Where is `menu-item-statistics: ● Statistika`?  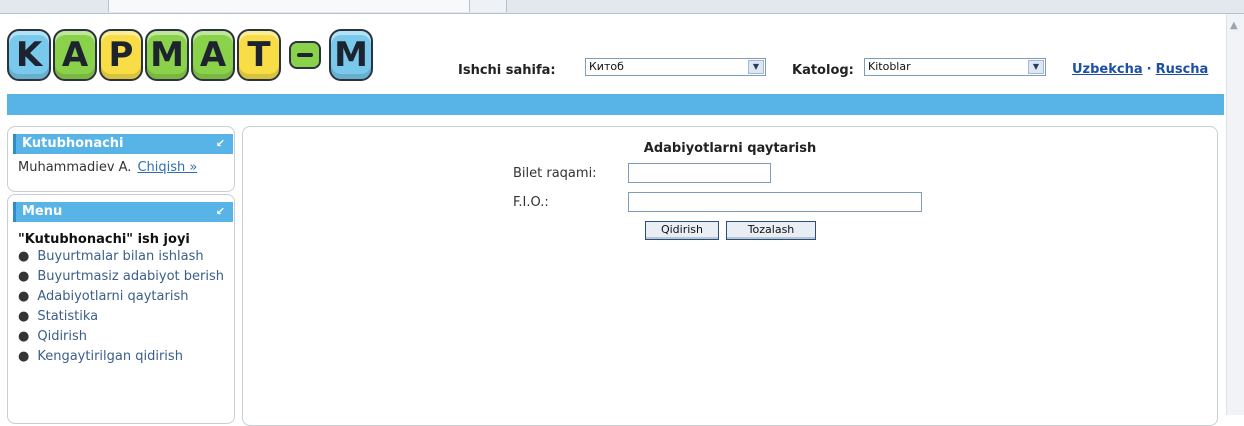
menu-item-statistics: ● Statistika is located at coordinates (125, 317).